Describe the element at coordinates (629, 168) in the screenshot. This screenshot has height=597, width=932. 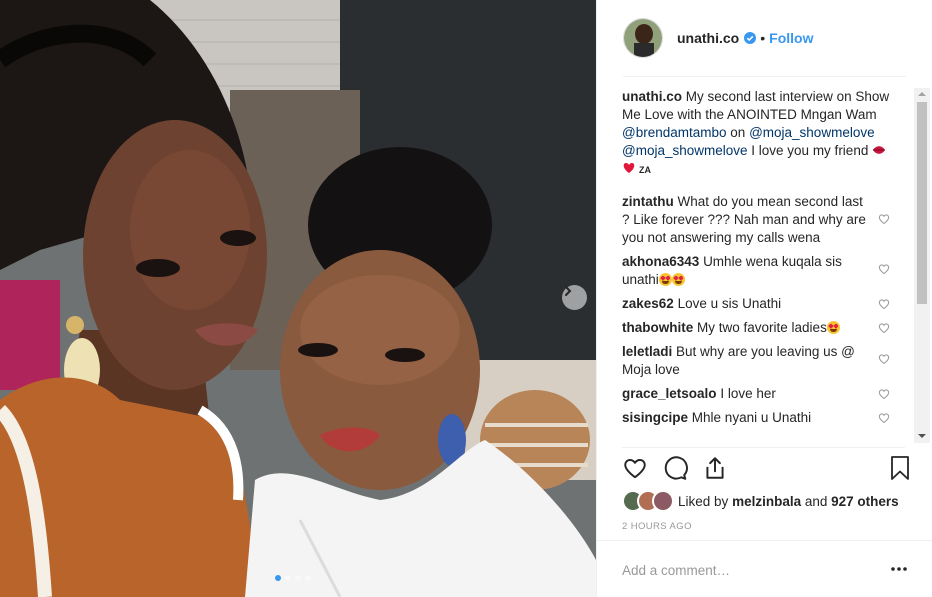
I see `red-heart-icon` at that location.